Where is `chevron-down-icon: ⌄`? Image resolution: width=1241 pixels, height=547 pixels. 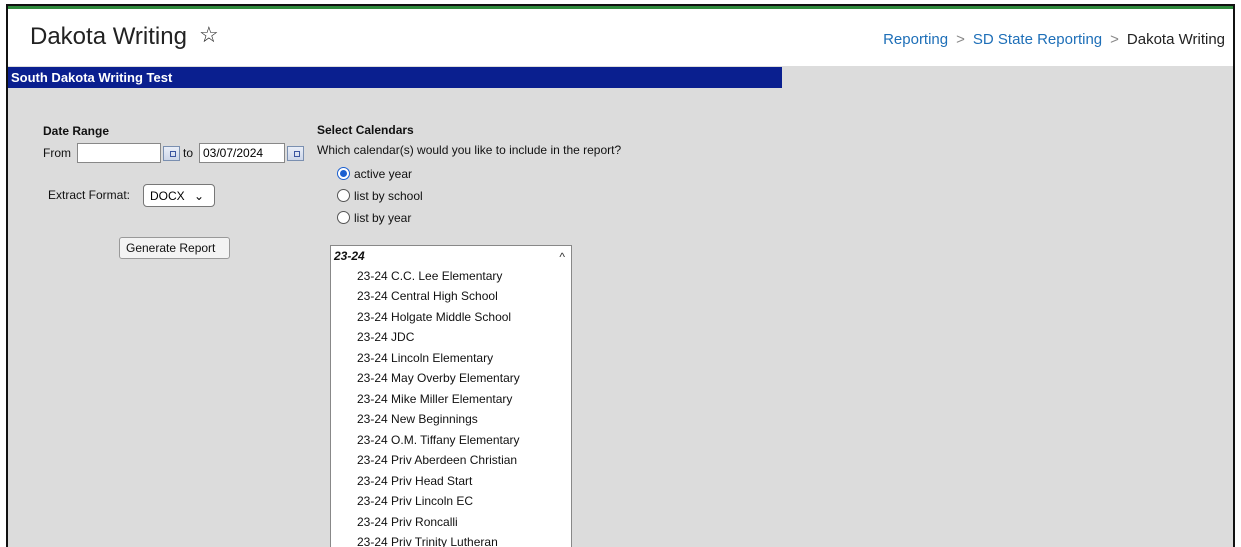 chevron-down-icon: ⌄ is located at coordinates (199, 196).